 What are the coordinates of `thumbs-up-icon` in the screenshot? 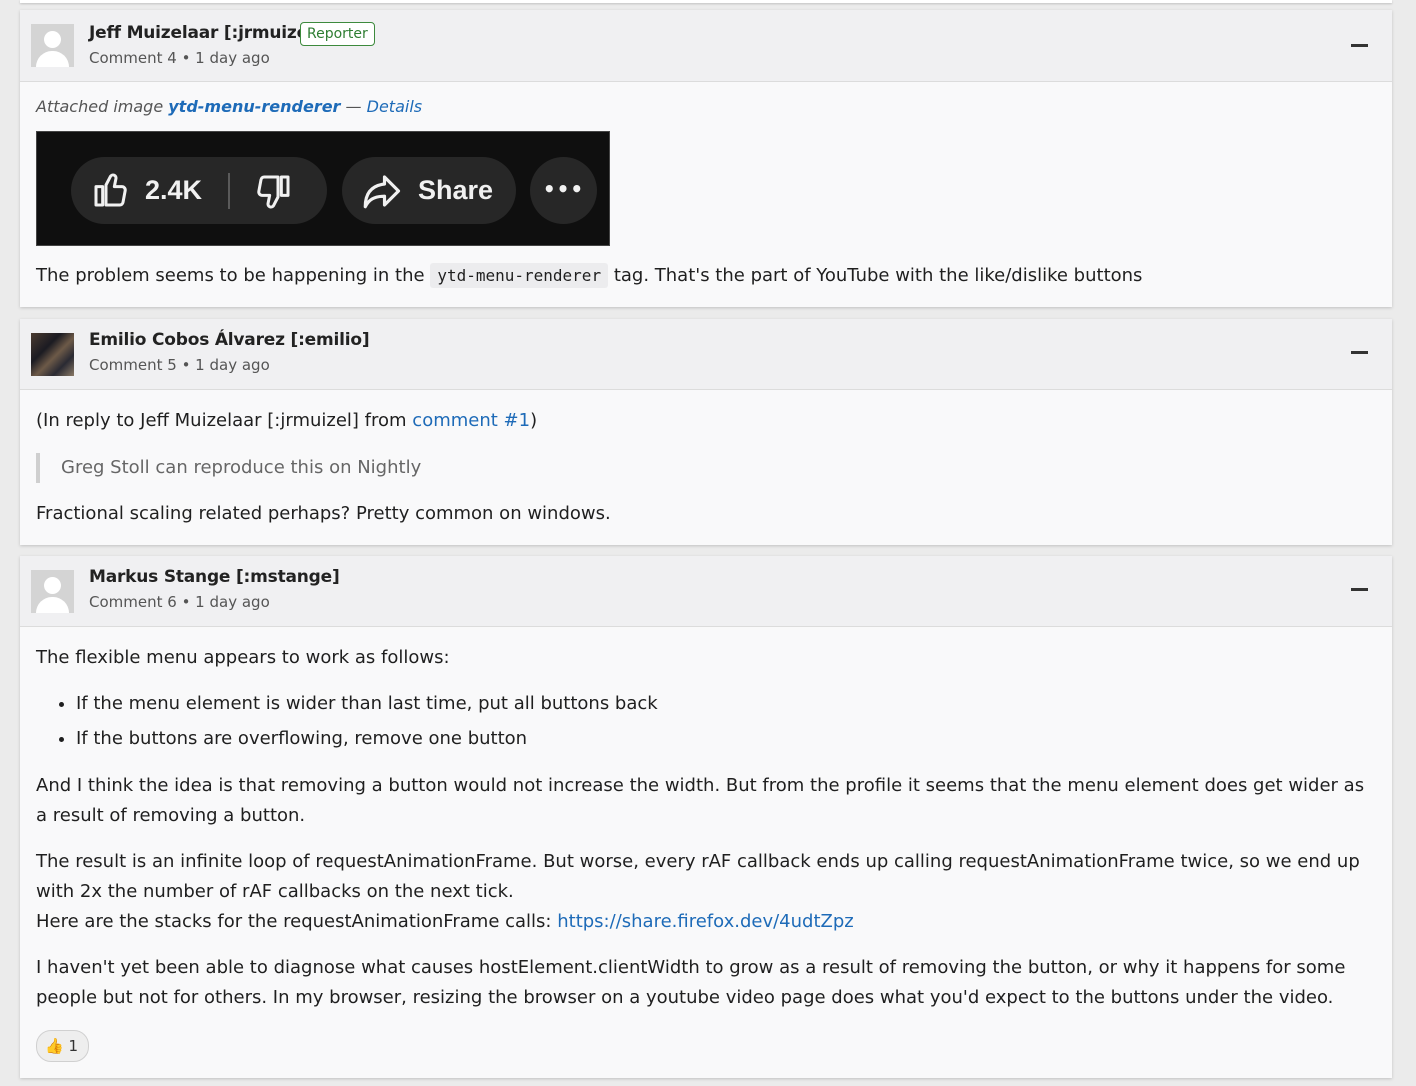 It's located at (110, 190).